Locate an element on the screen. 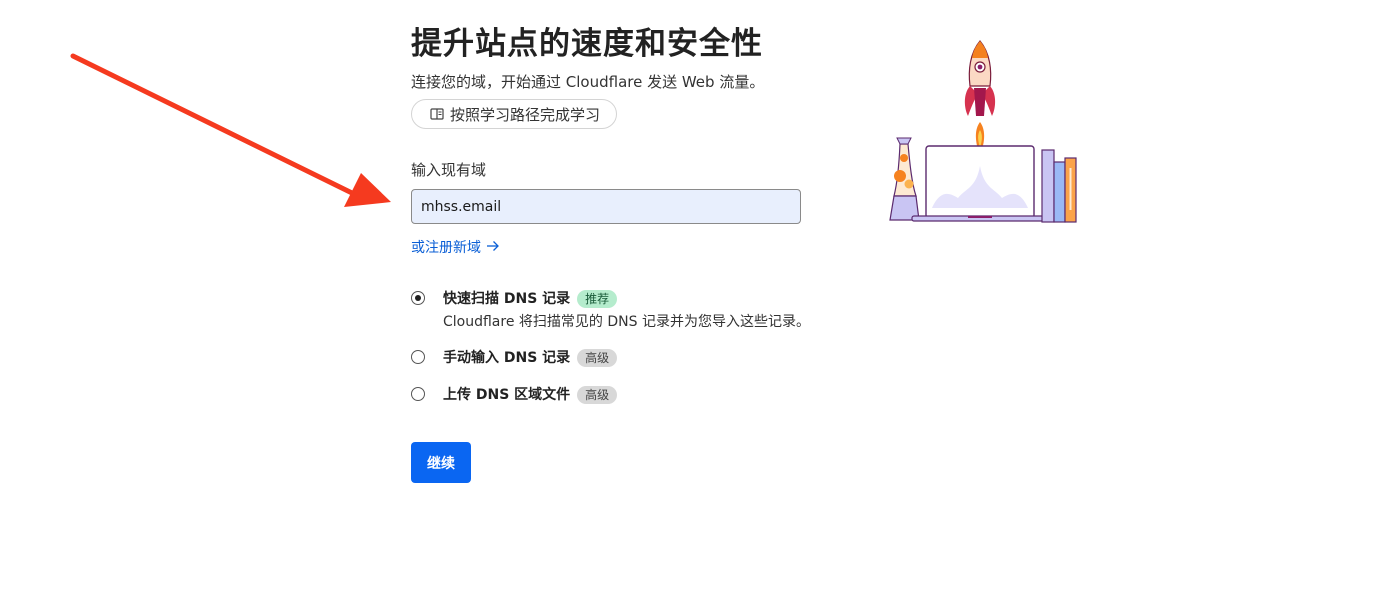  radio-manual-entry is located at coordinates (418, 357).